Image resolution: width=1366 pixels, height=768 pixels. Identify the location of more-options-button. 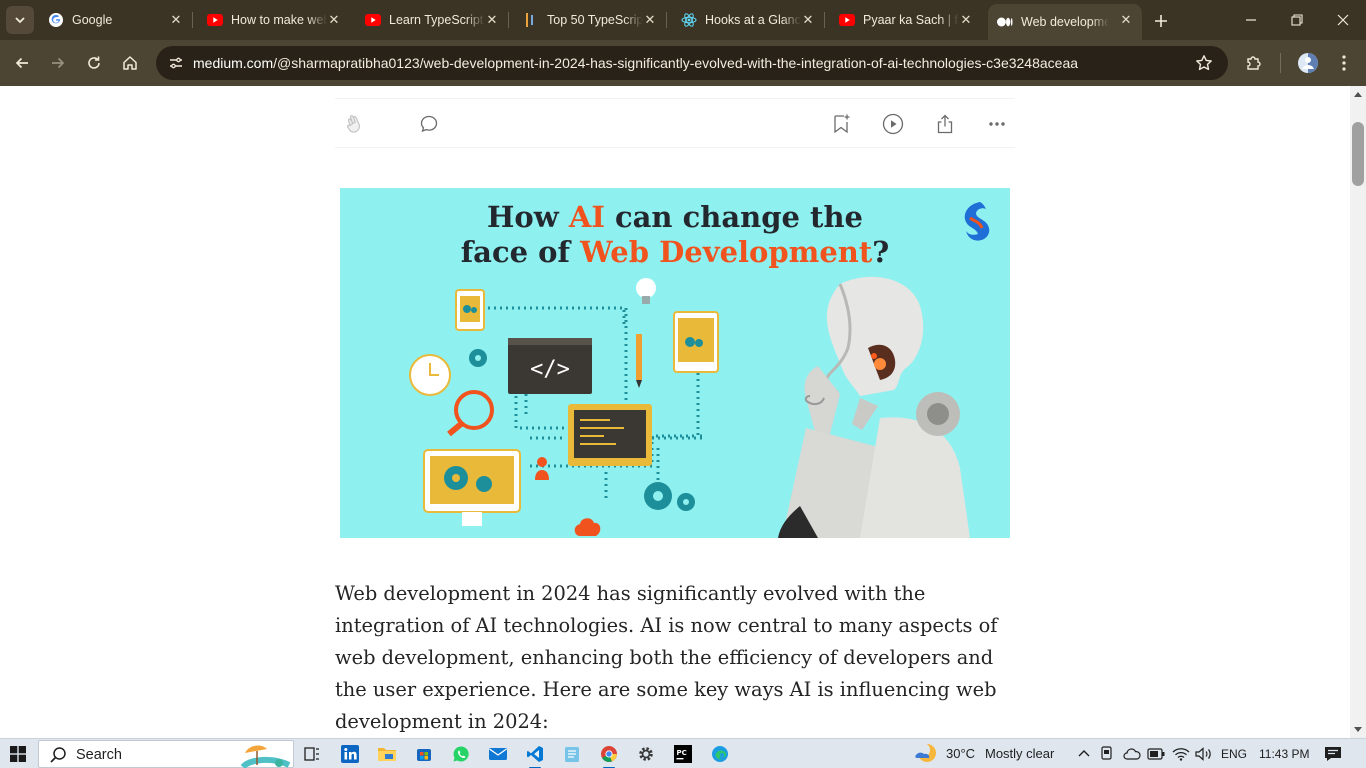
(997, 124).